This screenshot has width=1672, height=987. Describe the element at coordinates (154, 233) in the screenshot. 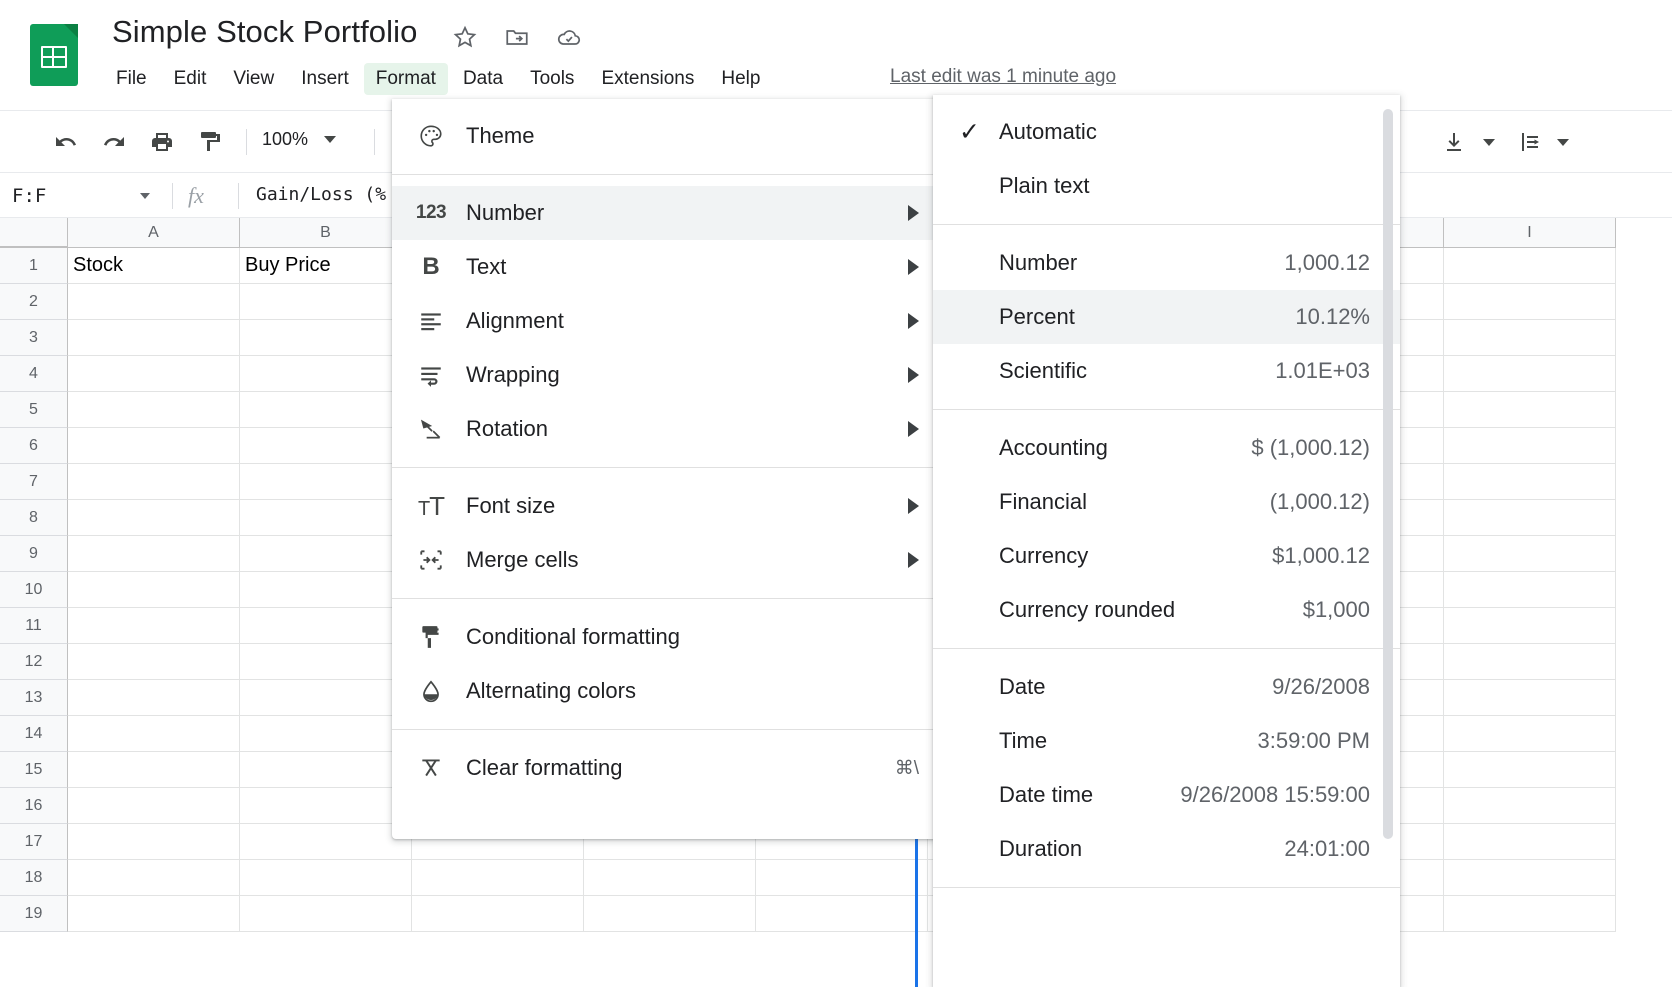

I see `column-header-A: A` at that location.